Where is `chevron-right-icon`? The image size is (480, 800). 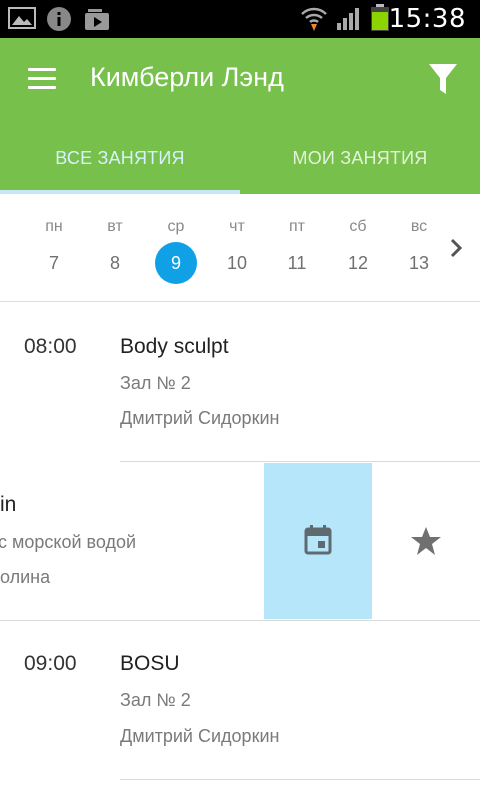
chevron-right-icon is located at coordinates (456, 248).